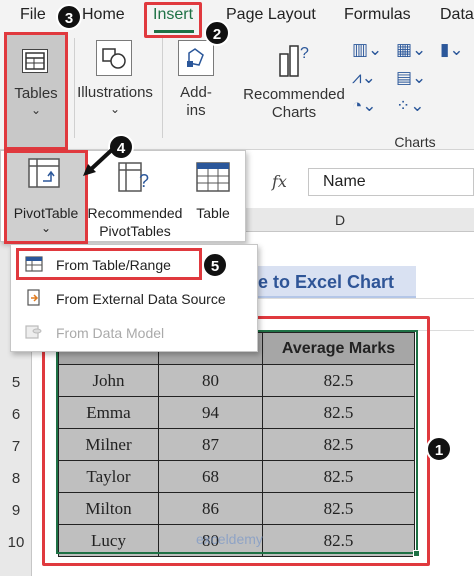 The height and width of the screenshot is (576, 474). I want to click on table-icon, so click(213, 178).